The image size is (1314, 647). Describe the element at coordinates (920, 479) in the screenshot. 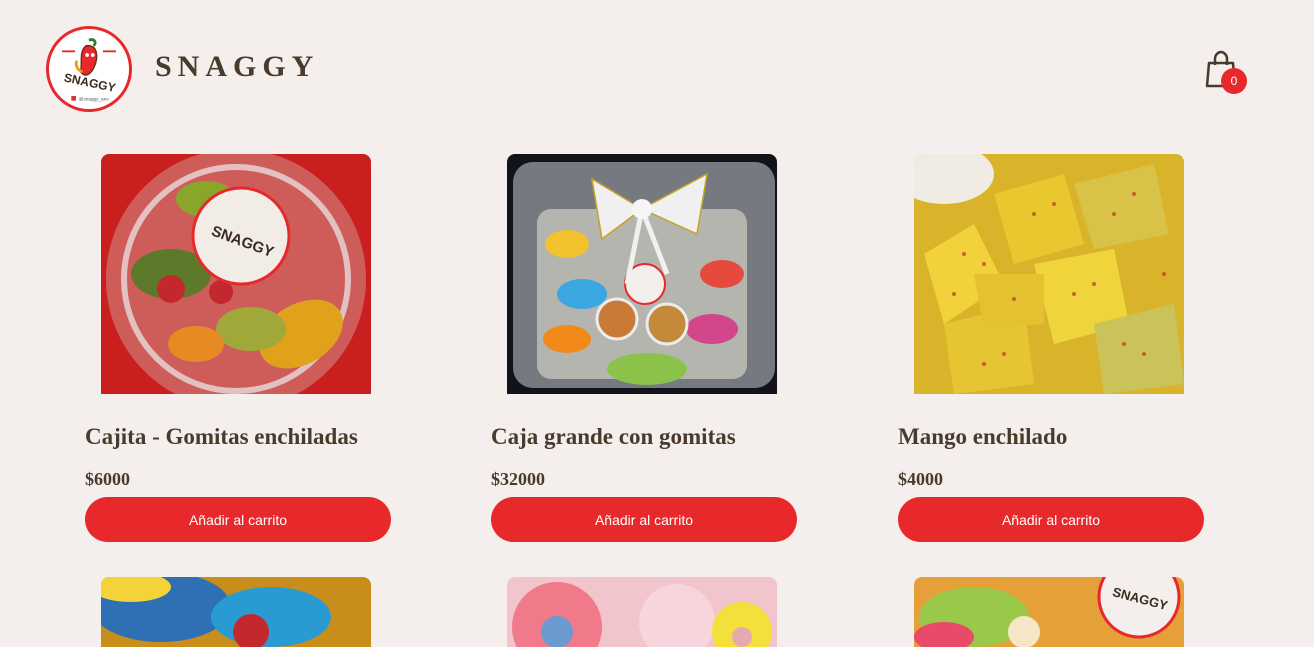

I see `product-price: $4000` at that location.